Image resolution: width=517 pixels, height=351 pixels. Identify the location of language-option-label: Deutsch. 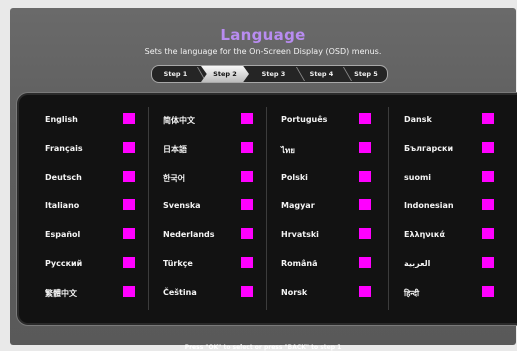
(63, 177).